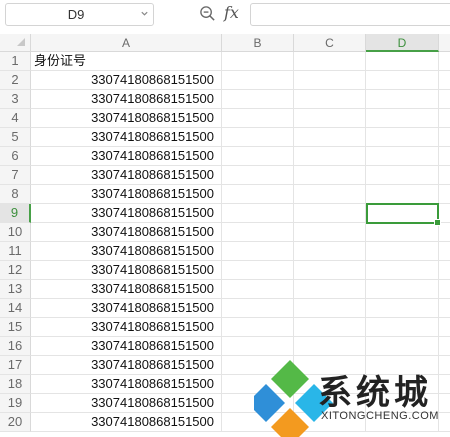  Describe the element at coordinates (126, 365) in the screenshot. I see `cell-a17: 33074180868151500` at that location.